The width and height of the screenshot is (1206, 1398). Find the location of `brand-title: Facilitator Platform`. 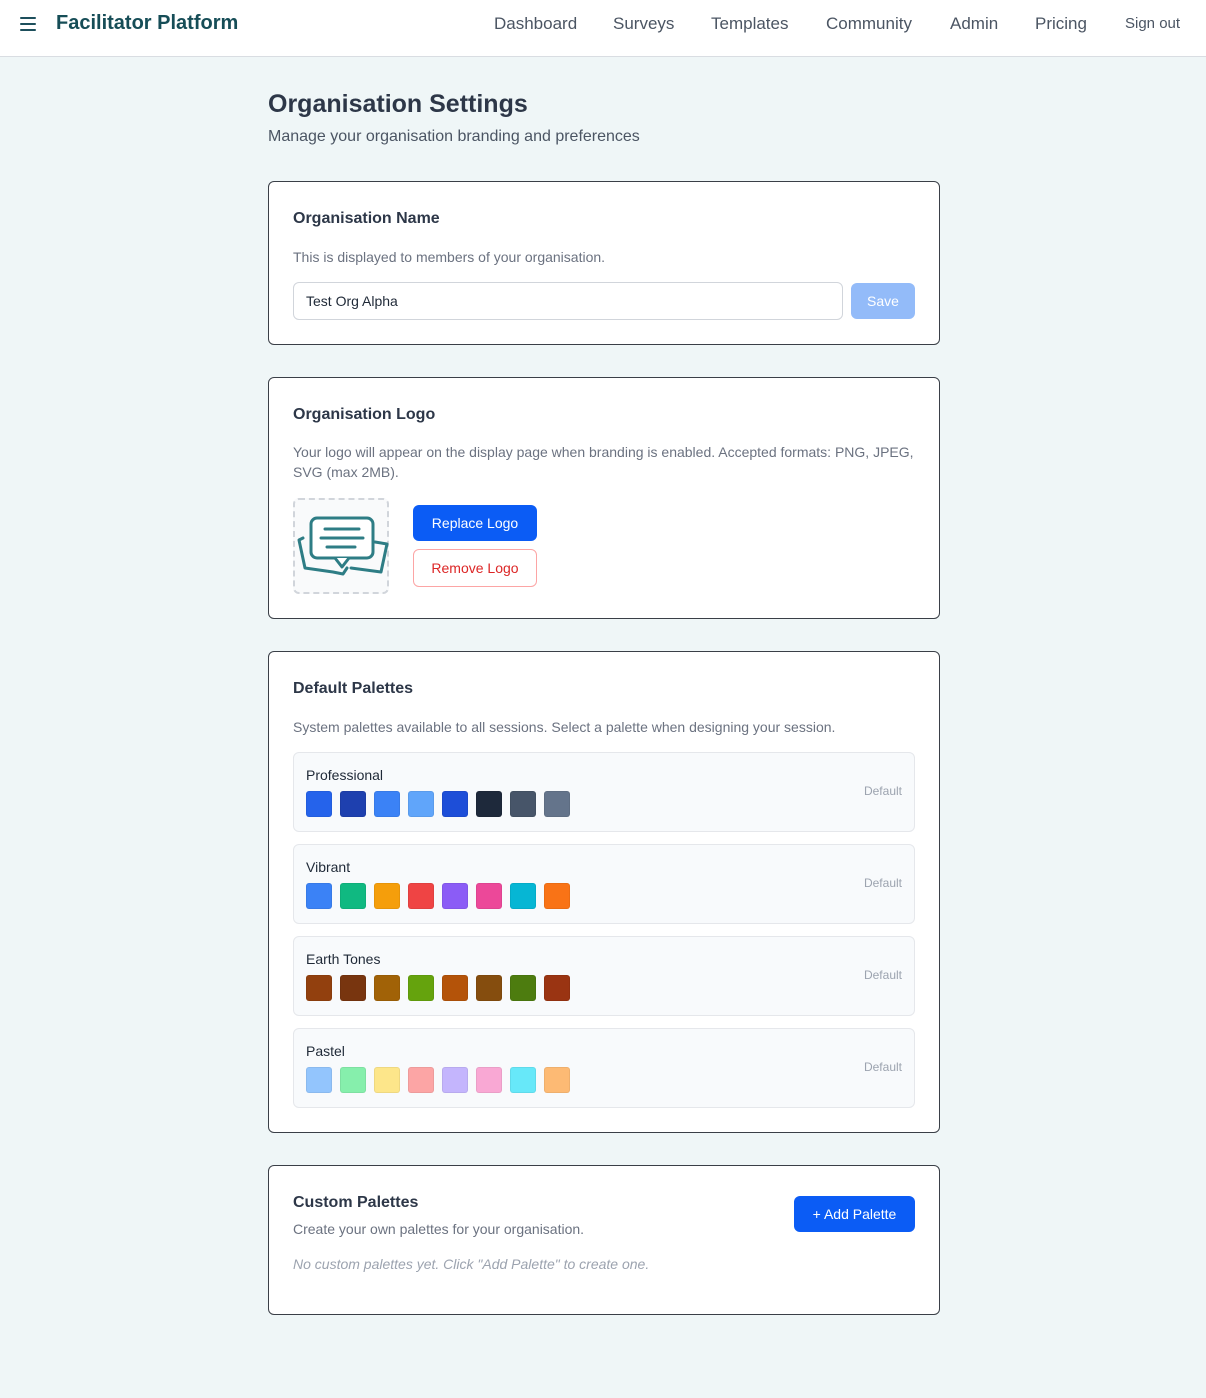

brand-title: Facilitator Platform is located at coordinates (147, 23).